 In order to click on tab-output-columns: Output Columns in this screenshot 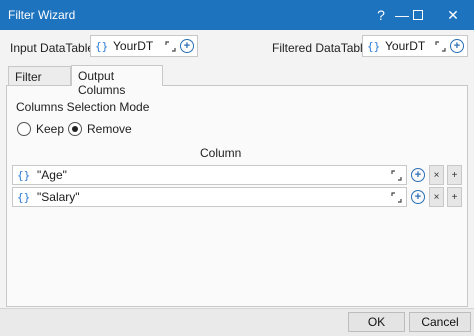, I will do `click(117, 81)`.